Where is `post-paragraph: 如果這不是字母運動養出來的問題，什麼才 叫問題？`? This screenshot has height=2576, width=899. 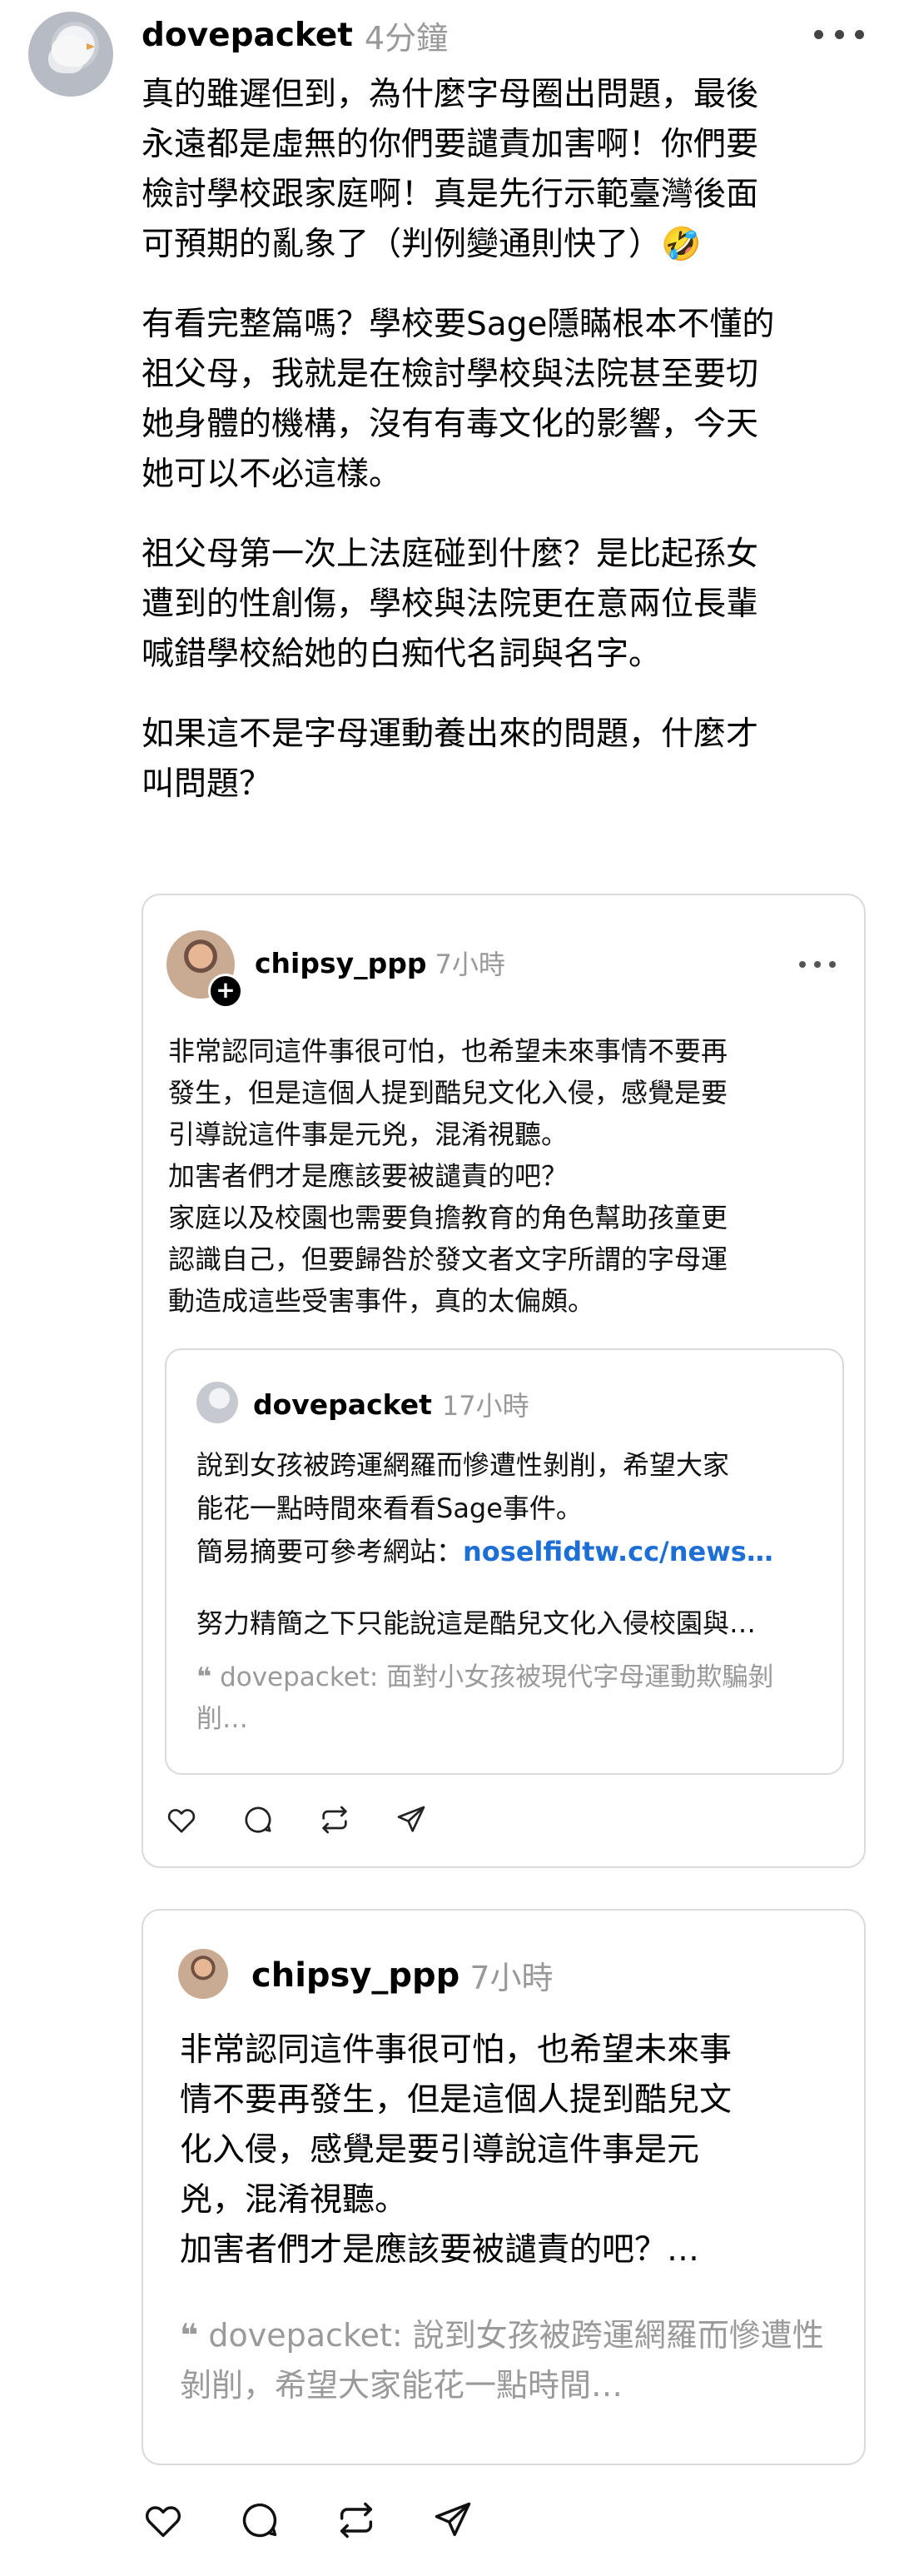
post-paragraph: 如果這不是字母運動養出來的問題，什麼才 叫問題？ is located at coordinates (451, 759).